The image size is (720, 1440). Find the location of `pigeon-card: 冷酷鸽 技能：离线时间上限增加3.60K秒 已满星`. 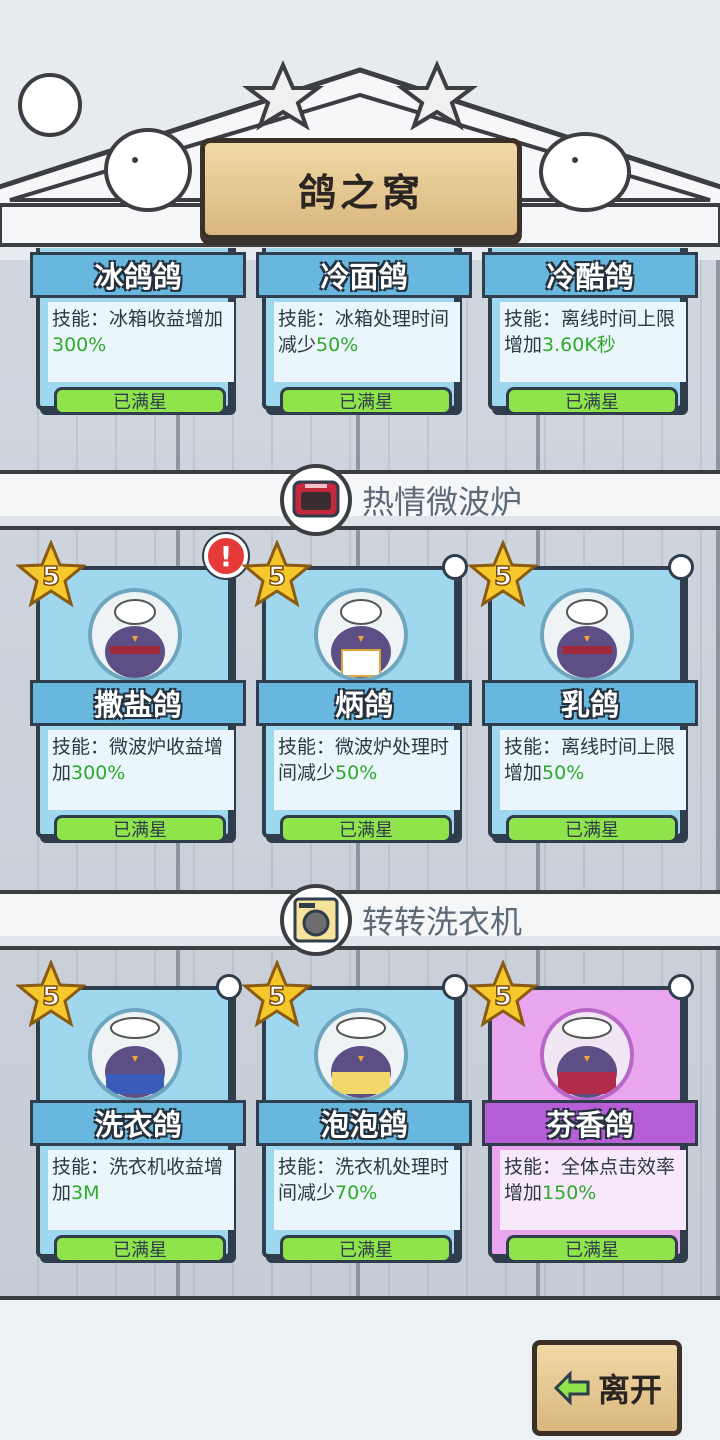

pigeon-card: 冷酷鸽 技能：离线时间上限增加3.60K秒 已满星 is located at coordinates (590, 331).